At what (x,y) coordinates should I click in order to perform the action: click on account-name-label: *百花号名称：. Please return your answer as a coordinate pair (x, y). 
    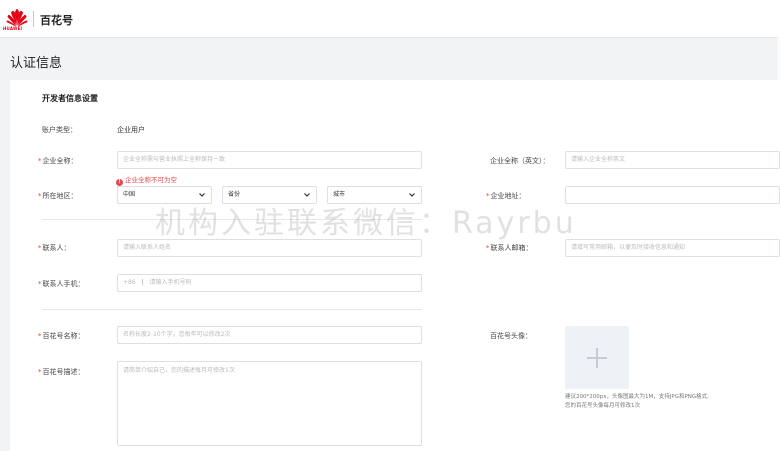
    Looking at the image, I should click on (61, 336).